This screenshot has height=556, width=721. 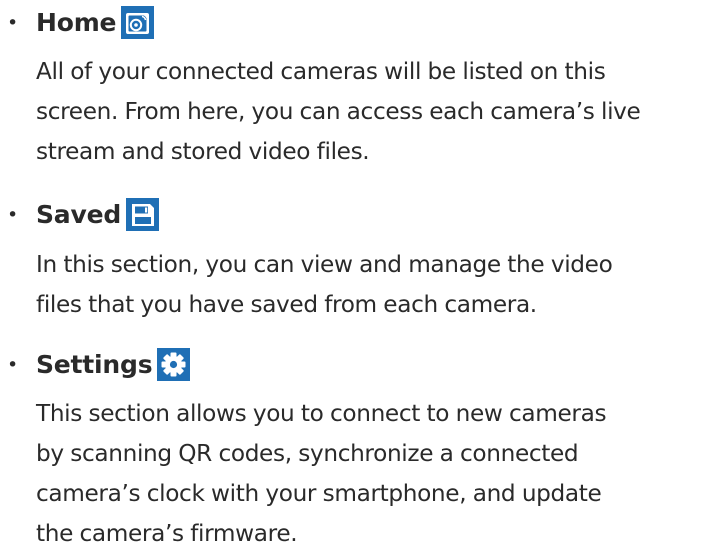 What do you see at coordinates (79, 214) in the screenshot?
I see `section-title-saved: Saved` at bounding box center [79, 214].